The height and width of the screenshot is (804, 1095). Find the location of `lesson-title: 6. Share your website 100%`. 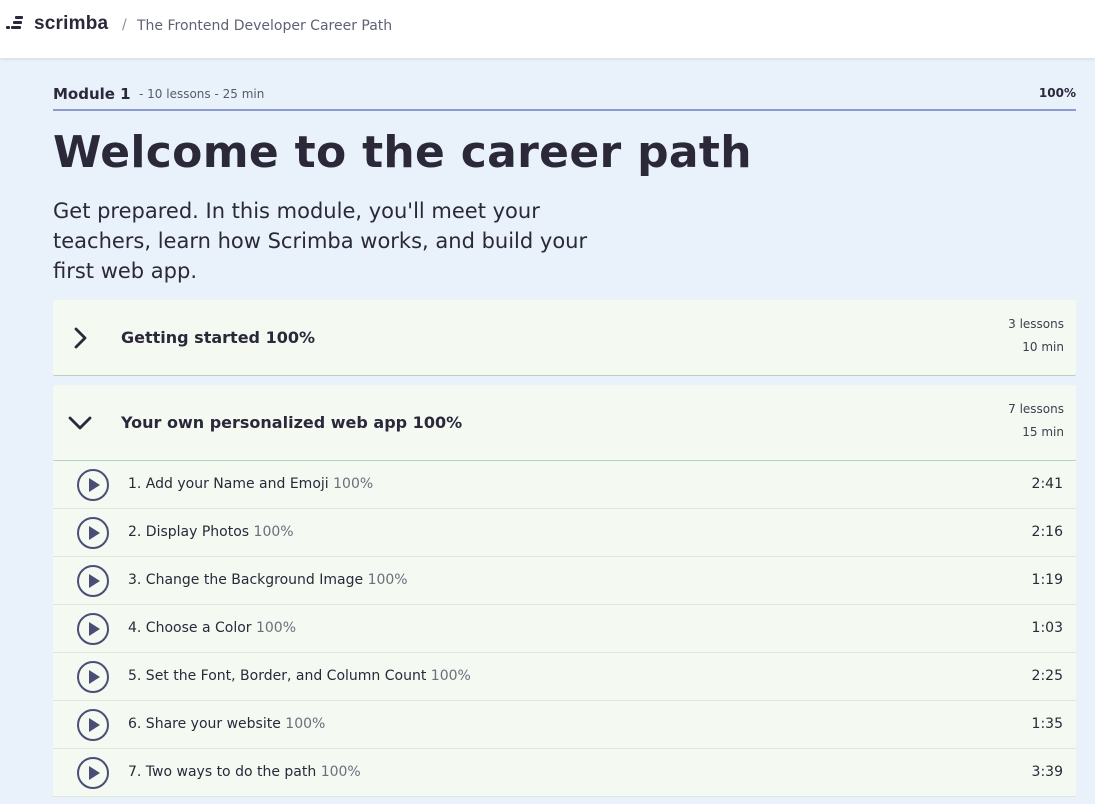

lesson-title: 6. Share your website 100% is located at coordinates (227, 724).